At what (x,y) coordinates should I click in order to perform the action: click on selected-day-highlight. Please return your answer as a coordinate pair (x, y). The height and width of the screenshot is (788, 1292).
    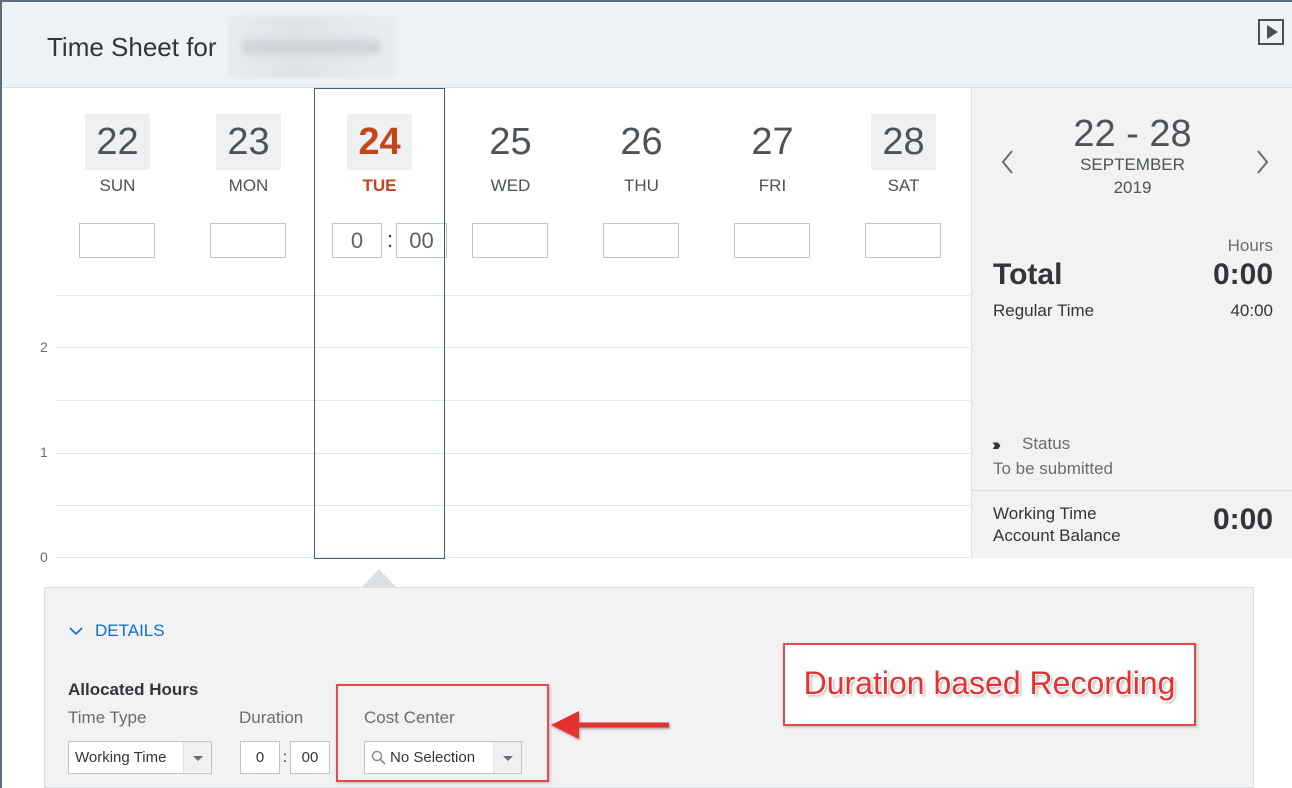
    Looking at the image, I should click on (379, 323).